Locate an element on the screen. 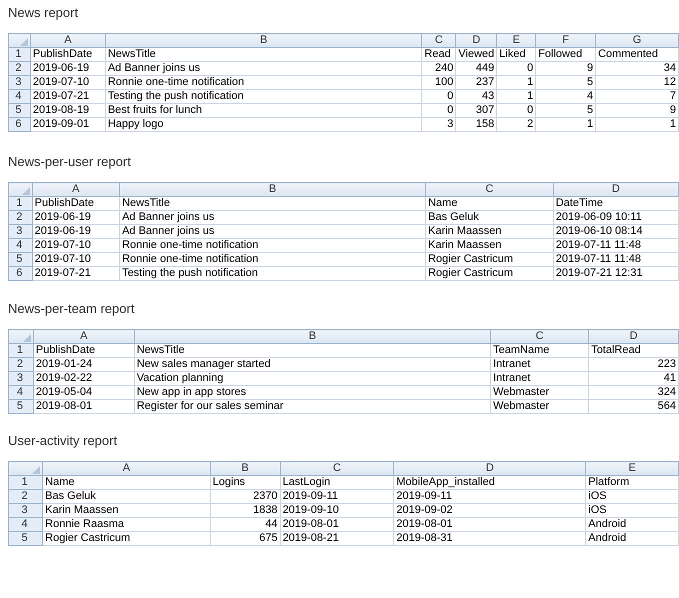 This screenshot has height=598, width=679. table-cell: 44 is located at coordinates (245, 525).